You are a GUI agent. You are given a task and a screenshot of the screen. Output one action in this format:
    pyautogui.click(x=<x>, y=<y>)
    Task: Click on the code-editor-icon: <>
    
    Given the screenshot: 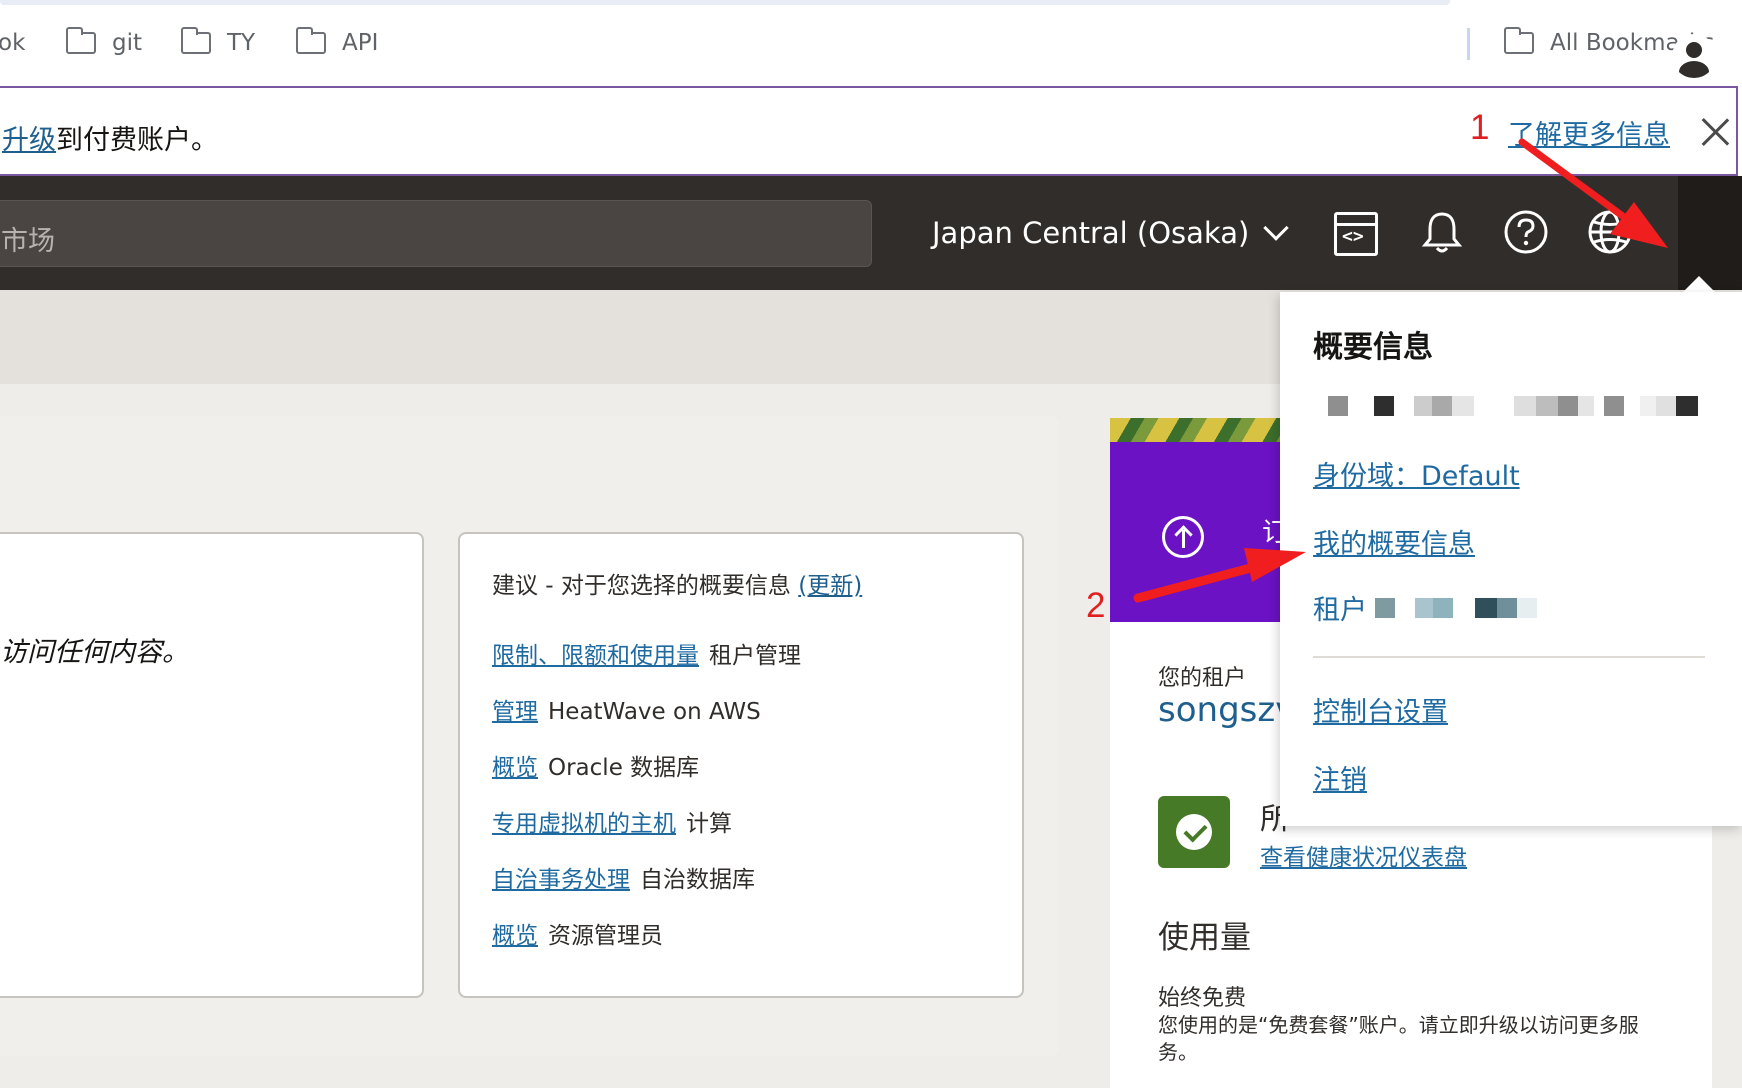 What is the action you would take?
    pyautogui.click(x=1356, y=234)
    